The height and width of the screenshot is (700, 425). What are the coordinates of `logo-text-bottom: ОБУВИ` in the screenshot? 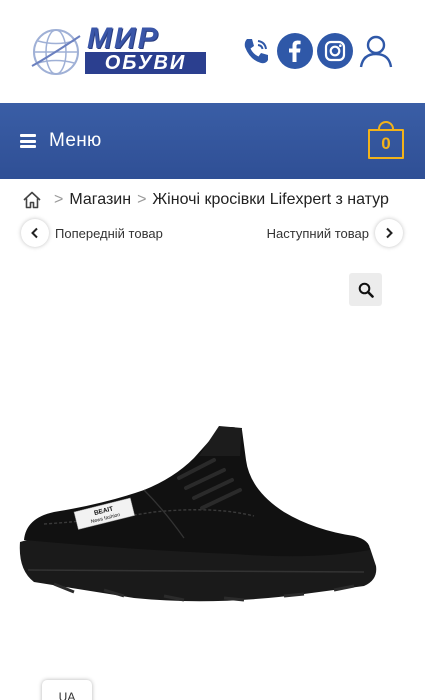 It's located at (145, 63).